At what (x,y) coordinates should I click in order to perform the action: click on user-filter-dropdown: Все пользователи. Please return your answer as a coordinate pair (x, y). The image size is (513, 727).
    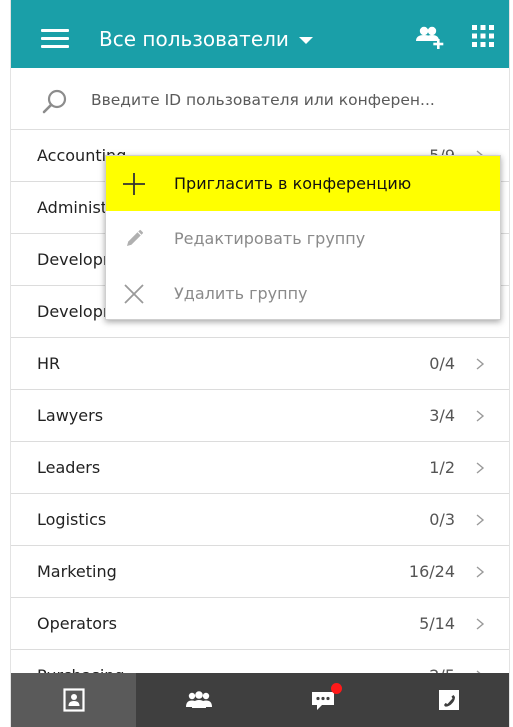
    Looking at the image, I should click on (206, 39).